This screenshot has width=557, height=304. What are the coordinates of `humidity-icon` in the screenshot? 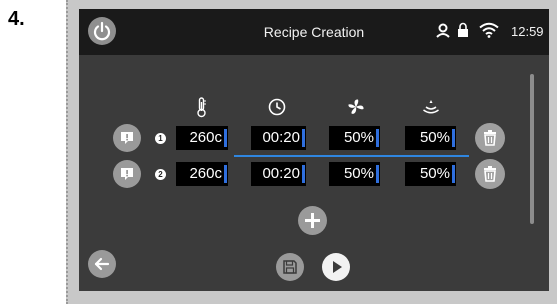 It's located at (431, 107).